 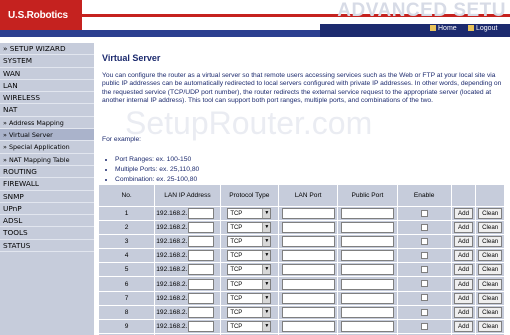 I want to click on sidebar-item-status: STATUS, so click(x=47, y=246).